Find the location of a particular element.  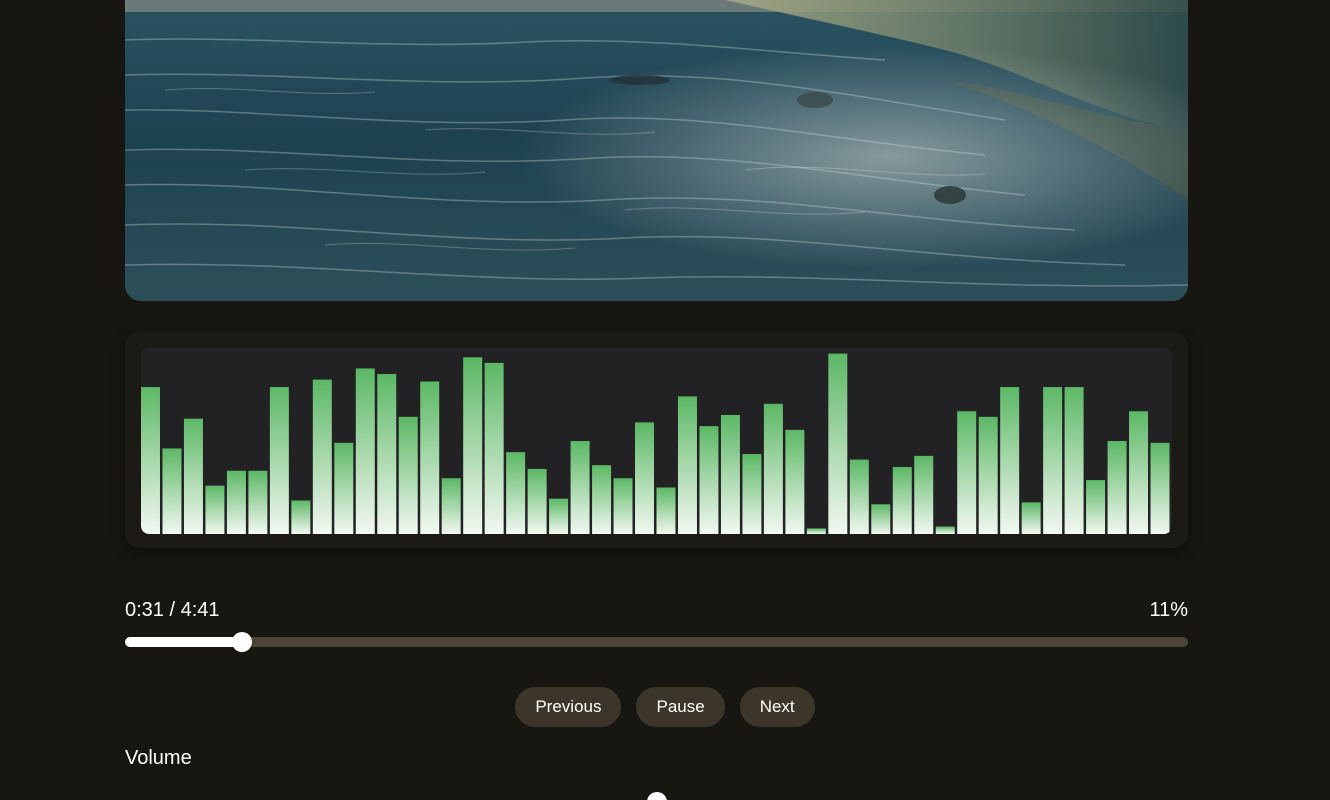

volume-slider-thumb is located at coordinates (657, 796).